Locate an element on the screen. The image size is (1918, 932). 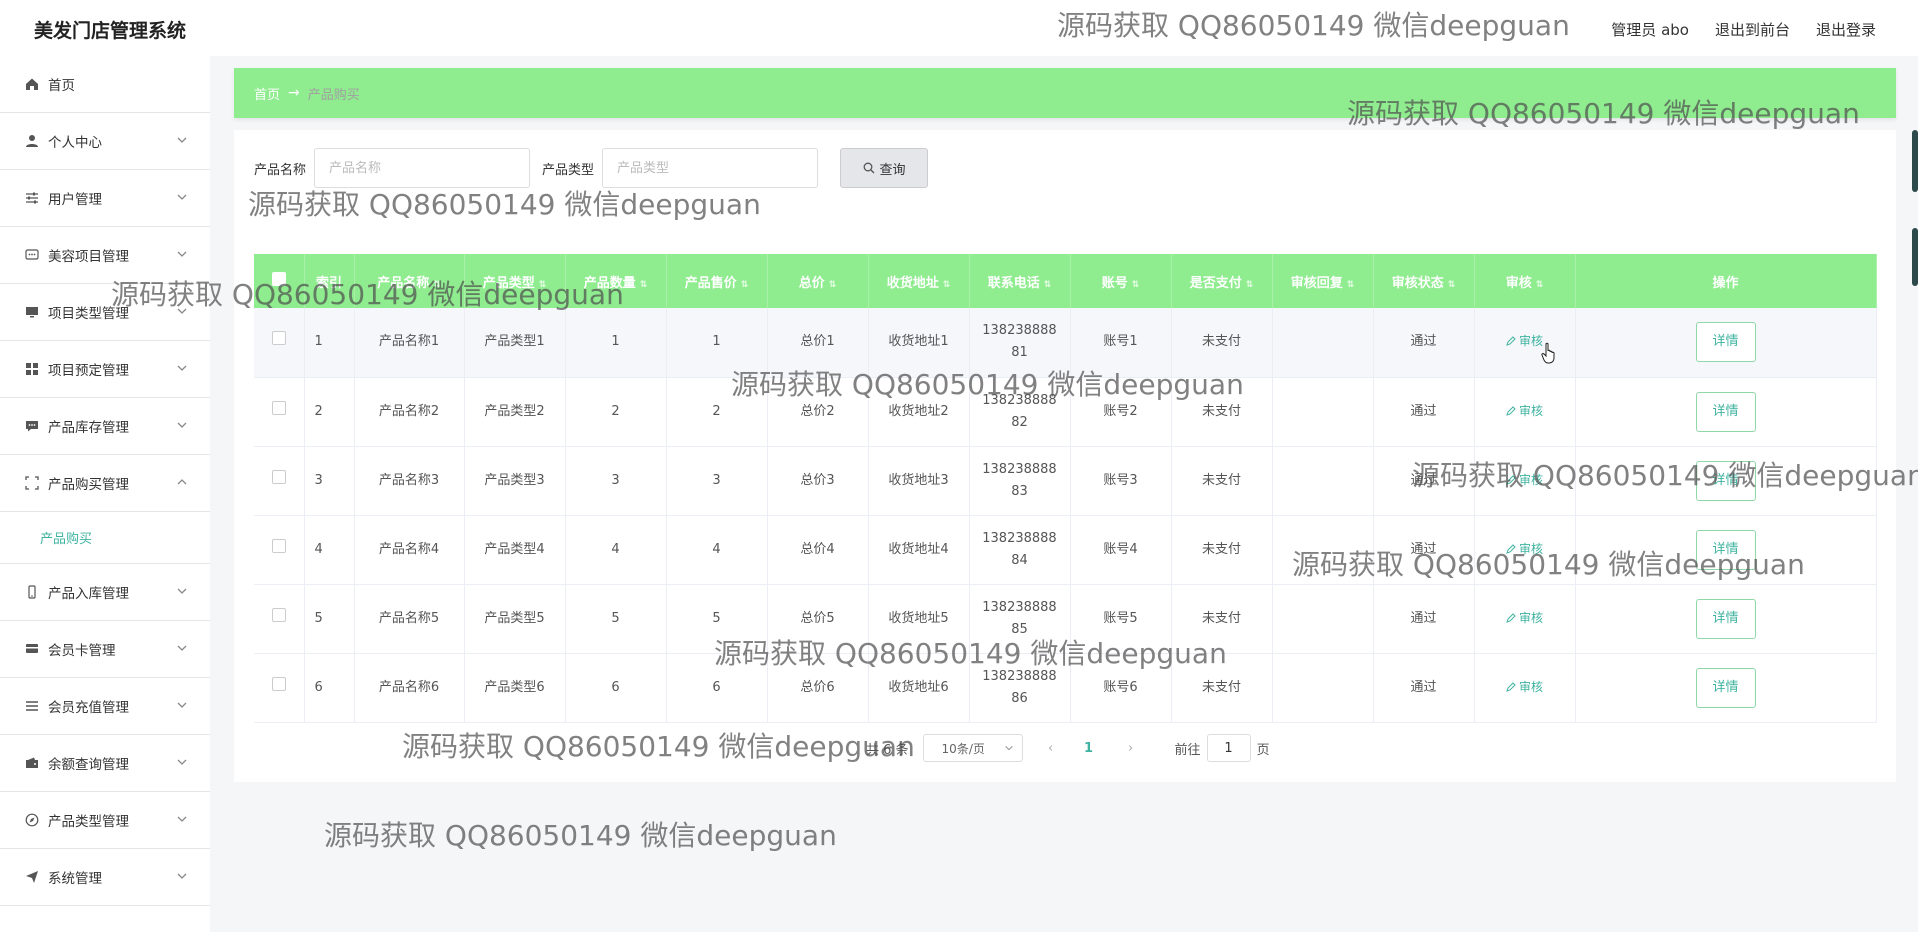
sidebar-item-label: 会员充值管理 is located at coordinates (88, 708).